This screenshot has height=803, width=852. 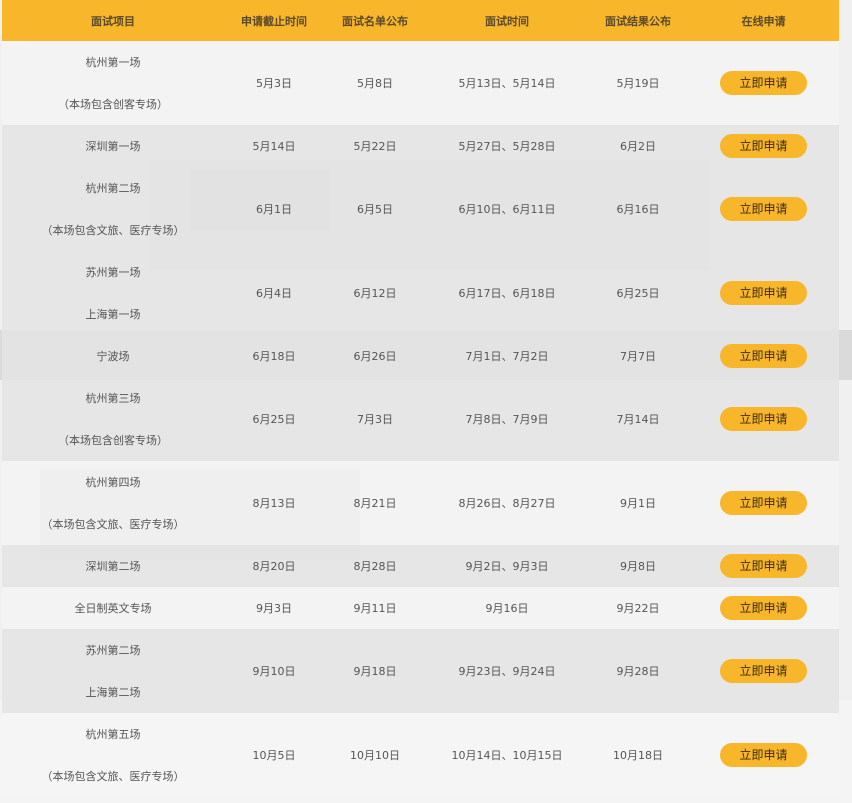 What do you see at coordinates (274, 608) in the screenshot?
I see `row-deadline: 9月3日` at bounding box center [274, 608].